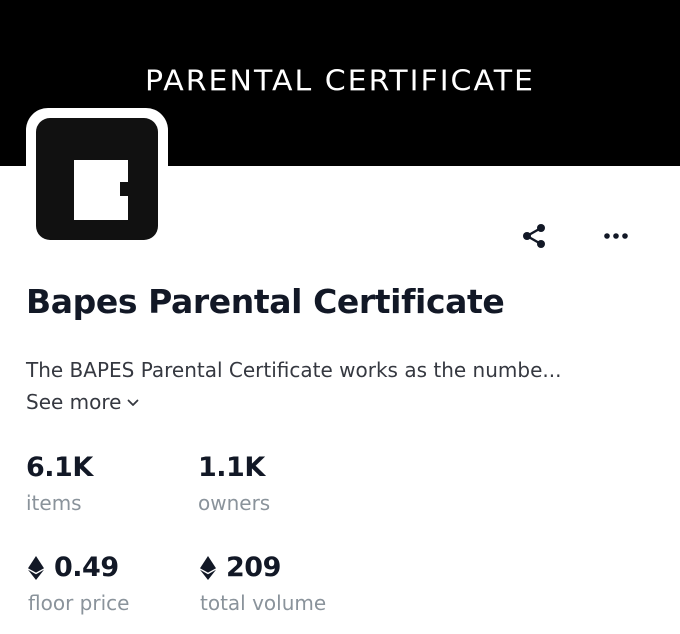 This screenshot has height=634, width=680. I want to click on share-button, so click(534, 236).